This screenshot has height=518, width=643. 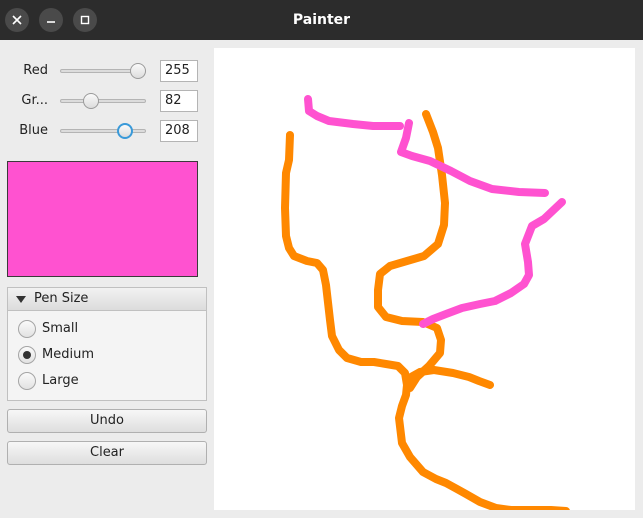 I want to click on blue-label: Blue, so click(x=33, y=130).